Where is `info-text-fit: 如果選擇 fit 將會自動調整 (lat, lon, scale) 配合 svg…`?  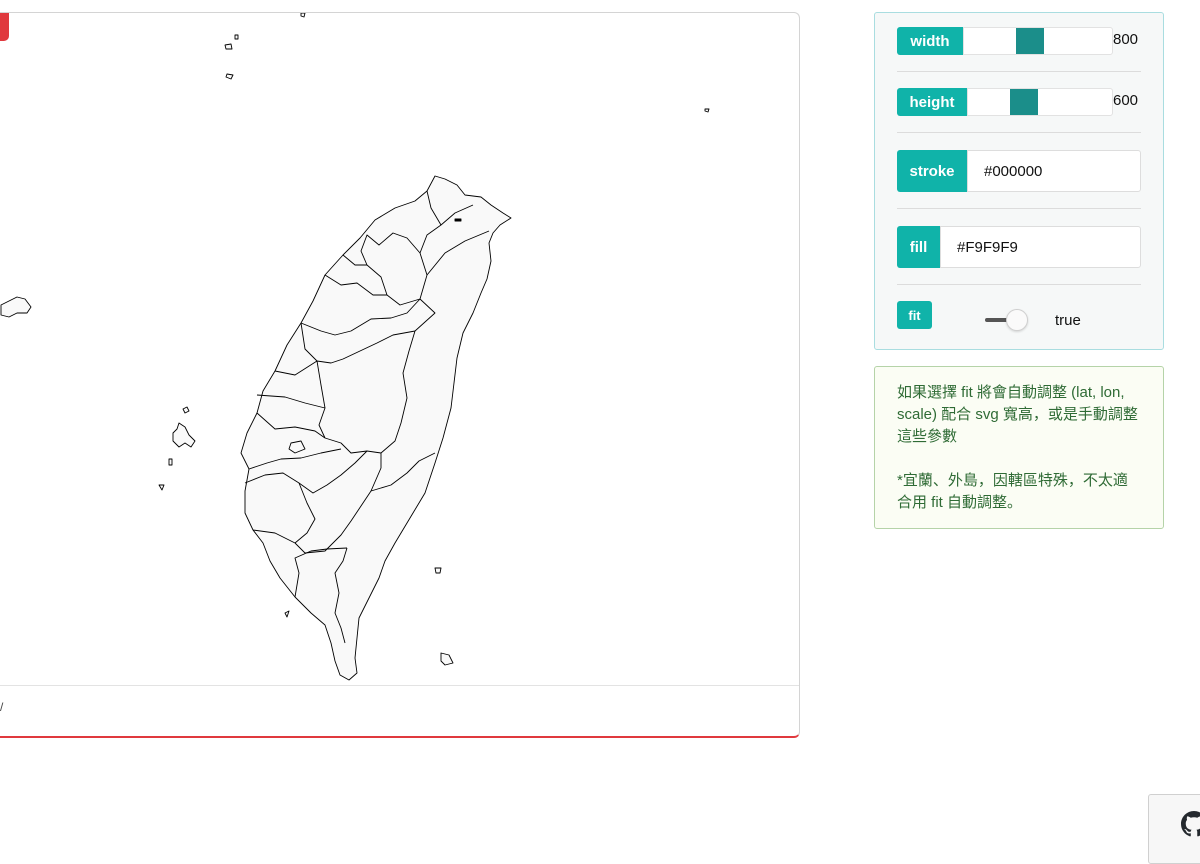
info-text-fit: 如果選擇 fit 將會自動調整 (lat, lon, scale) 配合 svg… is located at coordinates (1017, 414).